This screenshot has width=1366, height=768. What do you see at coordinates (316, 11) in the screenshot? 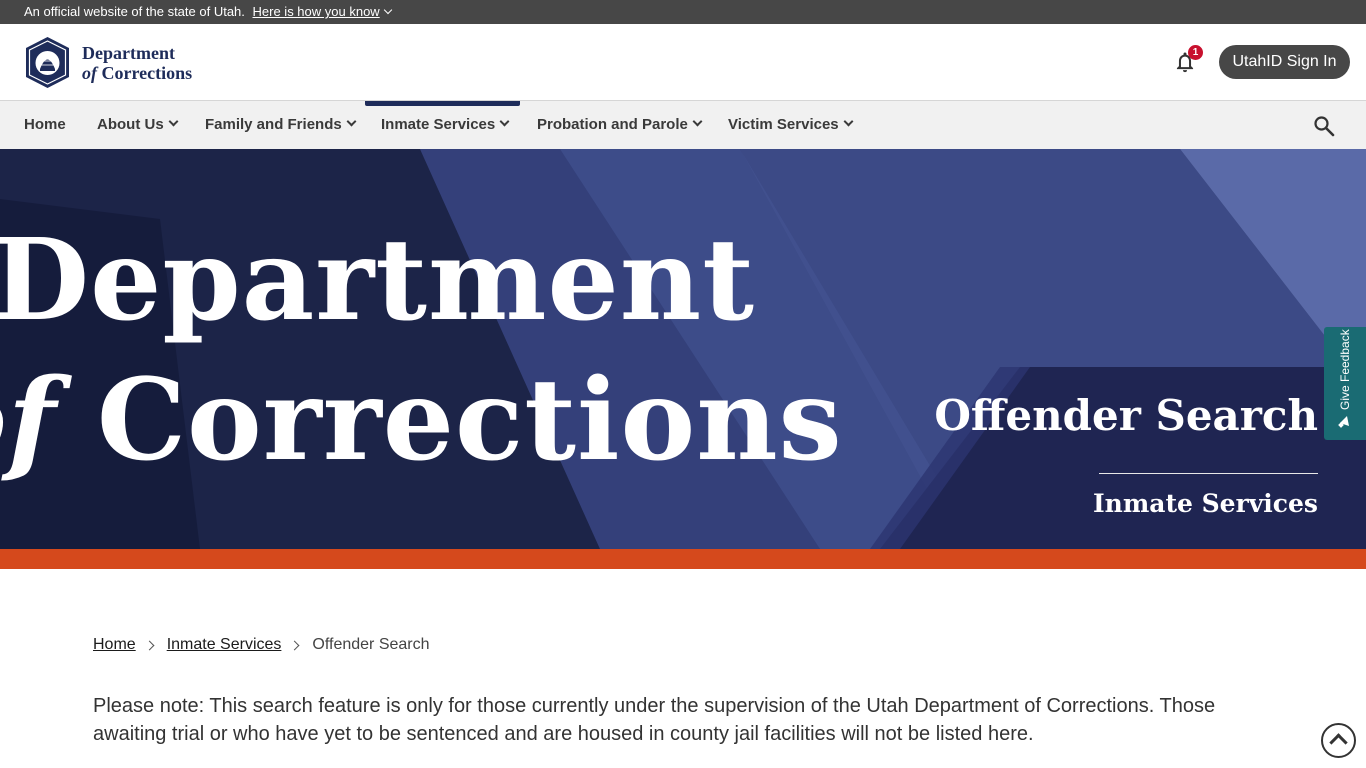
I see `how-you-know-label: Here is how you know` at bounding box center [316, 11].